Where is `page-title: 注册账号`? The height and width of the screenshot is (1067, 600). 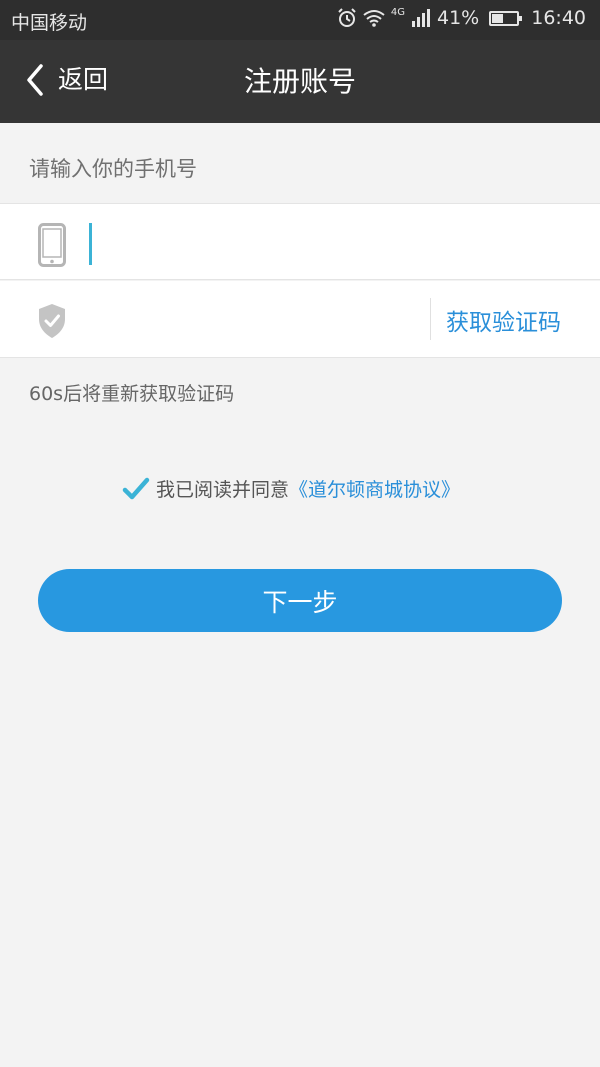 page-title: 注册账号 is located at coordinates (299, 81).